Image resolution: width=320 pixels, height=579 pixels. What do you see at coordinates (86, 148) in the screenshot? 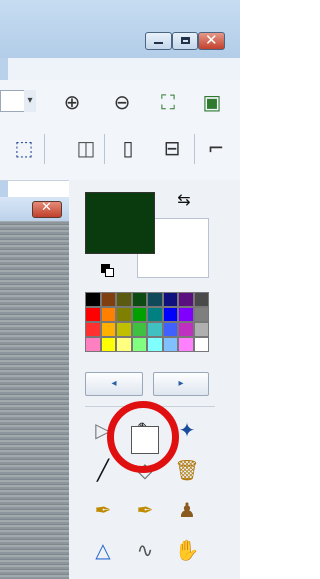
I see `flip-icon: ◫` at bounding box center [86, 148].